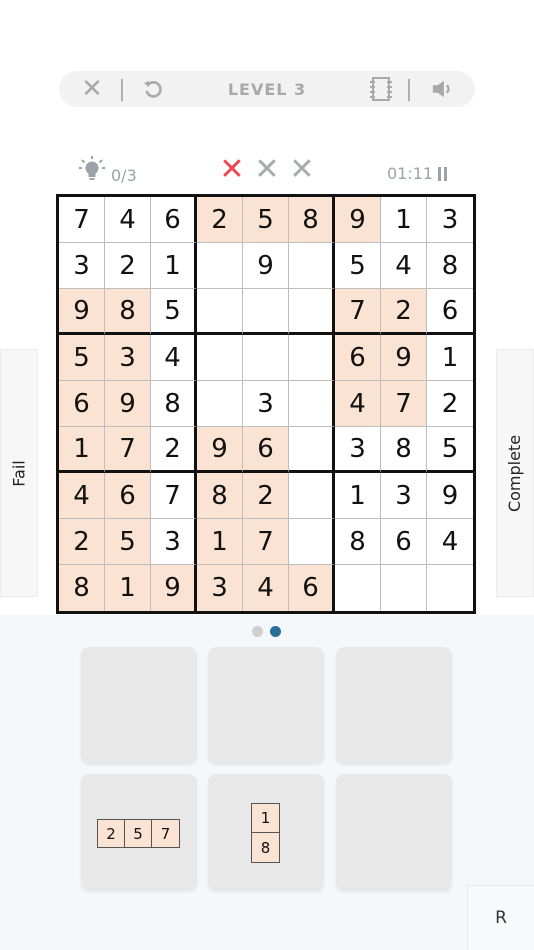 Image resolution: width=534 pixels, height=950 pixels. I want to click on piece-horizontal: 2 5 7, so click(138, 833).